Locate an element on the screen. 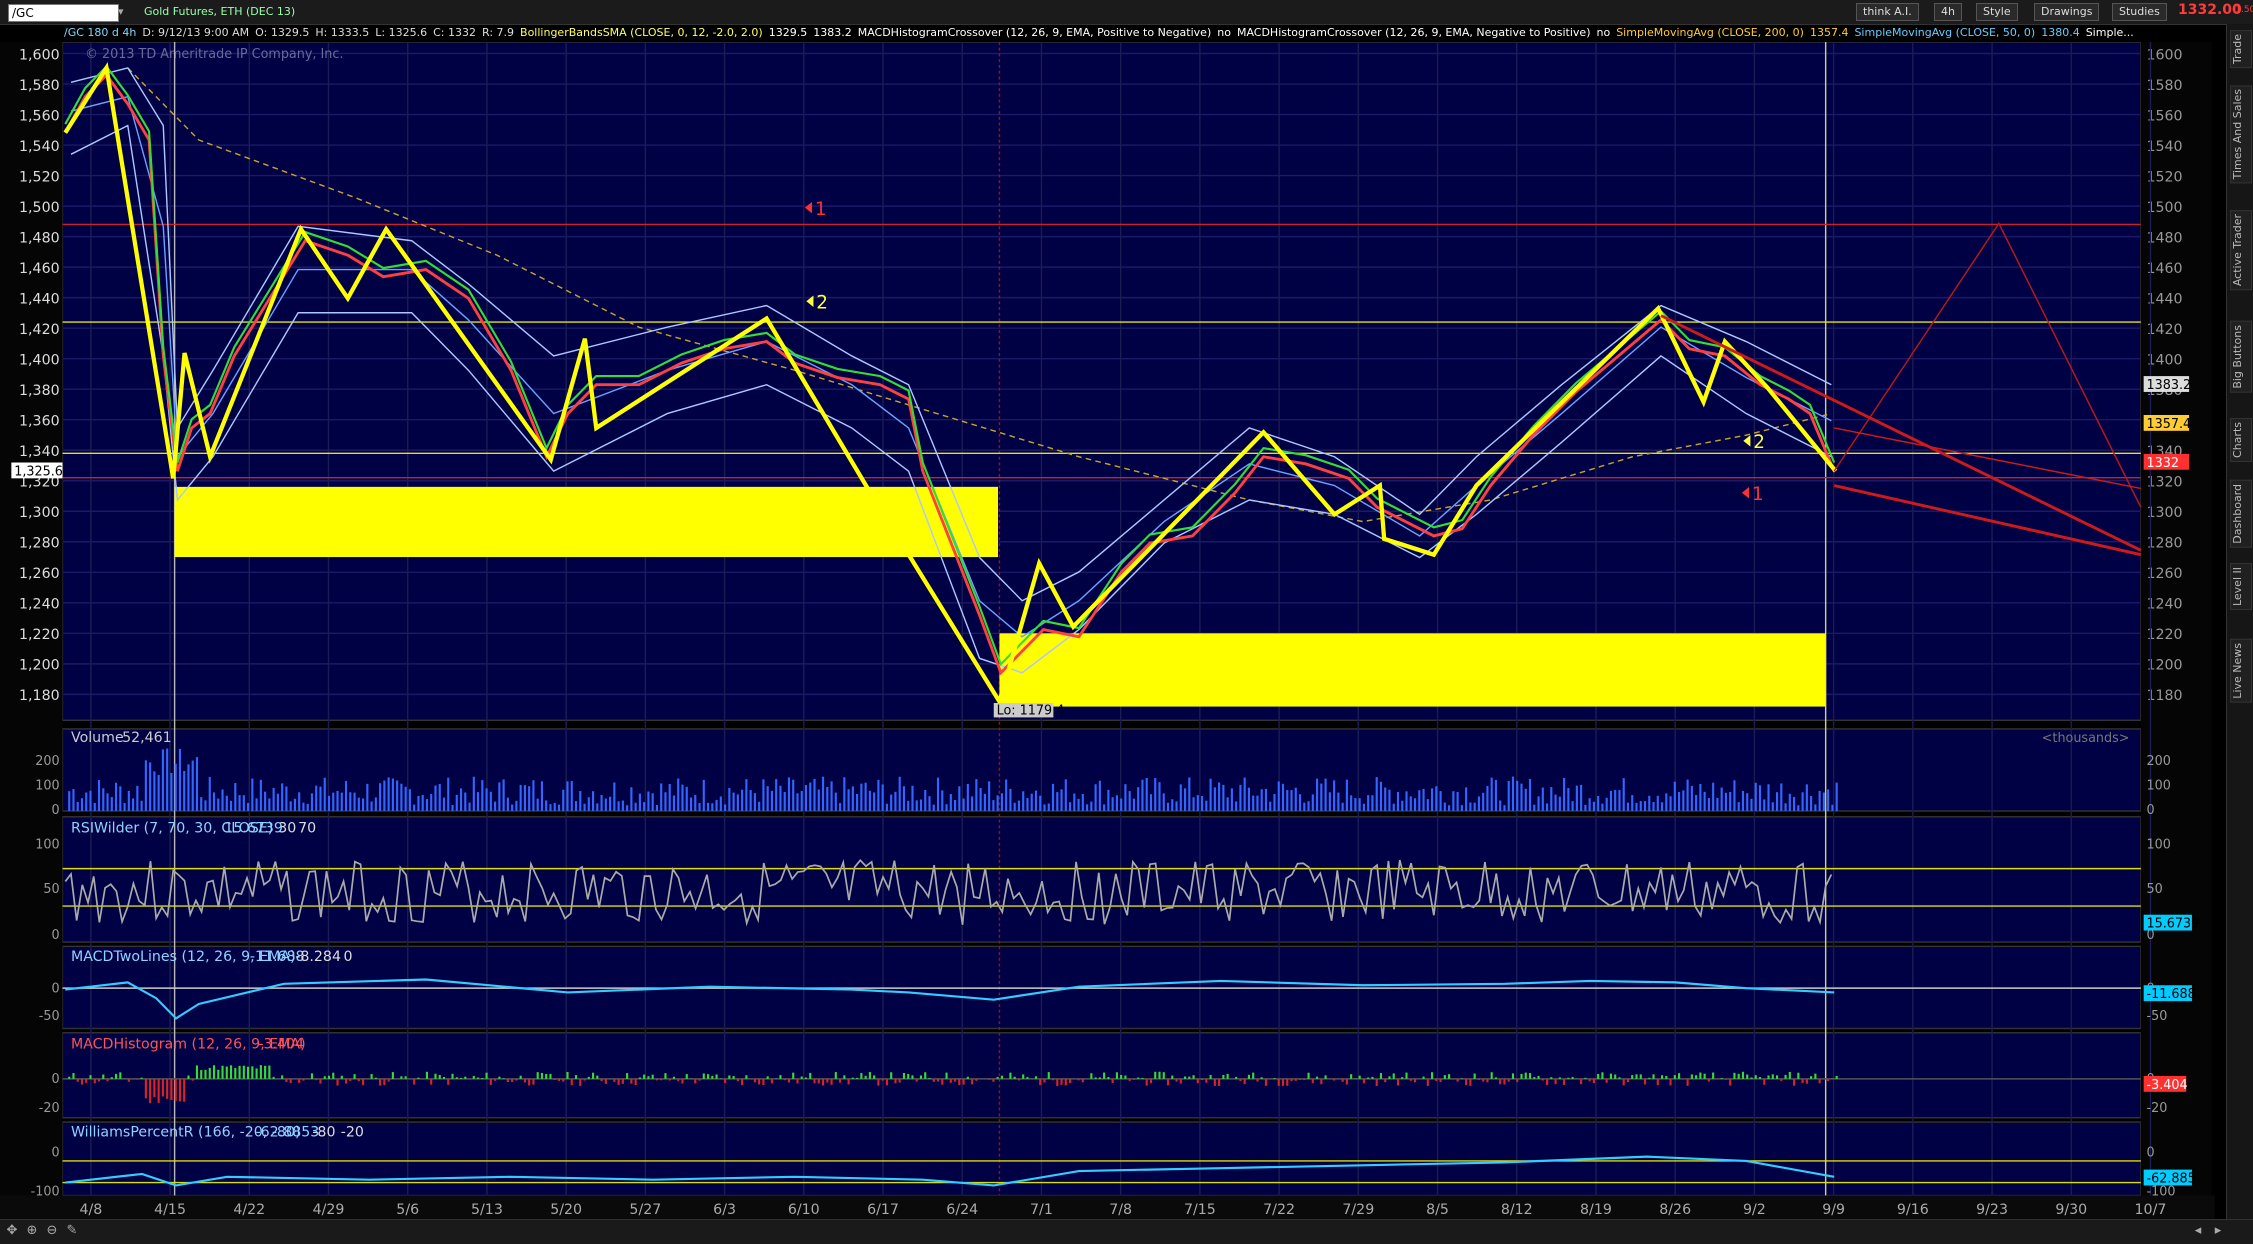  studies-button: Studies is located at coordinates (2139, 12).